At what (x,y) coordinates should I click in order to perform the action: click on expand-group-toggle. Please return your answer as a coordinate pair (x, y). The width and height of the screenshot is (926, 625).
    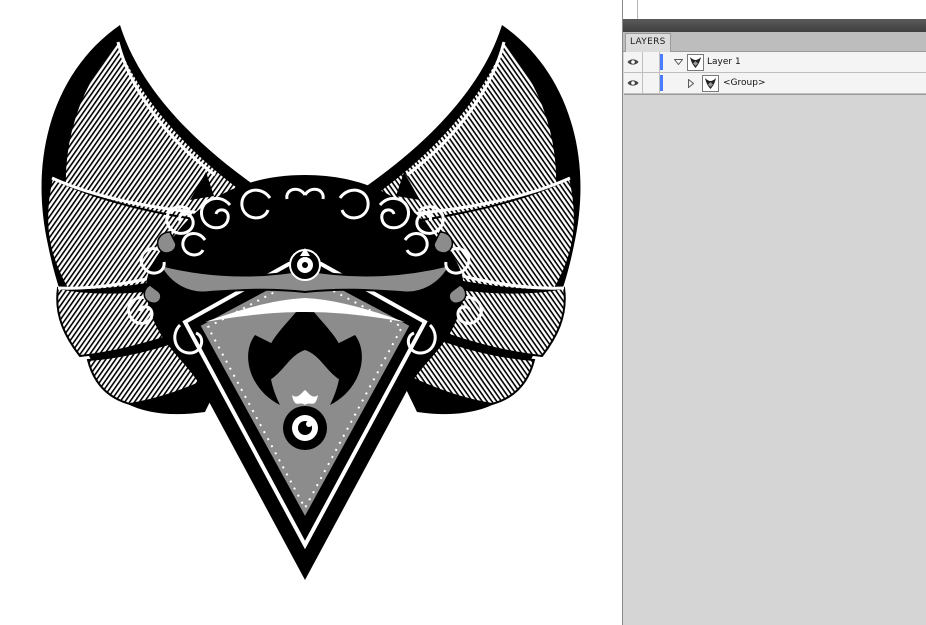
    Looking at the image, I should click on (691, 83).